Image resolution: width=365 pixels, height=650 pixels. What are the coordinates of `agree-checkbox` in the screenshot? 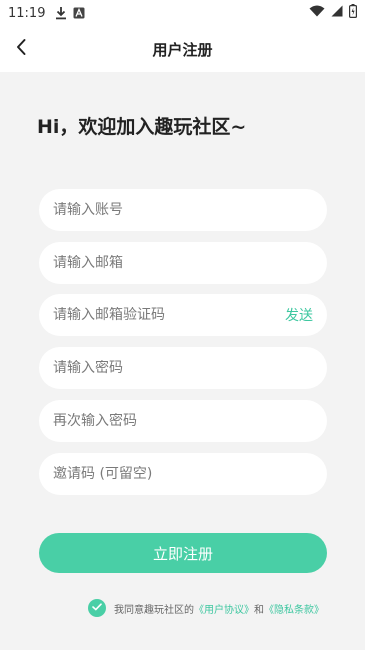 It's located at (97, 608).